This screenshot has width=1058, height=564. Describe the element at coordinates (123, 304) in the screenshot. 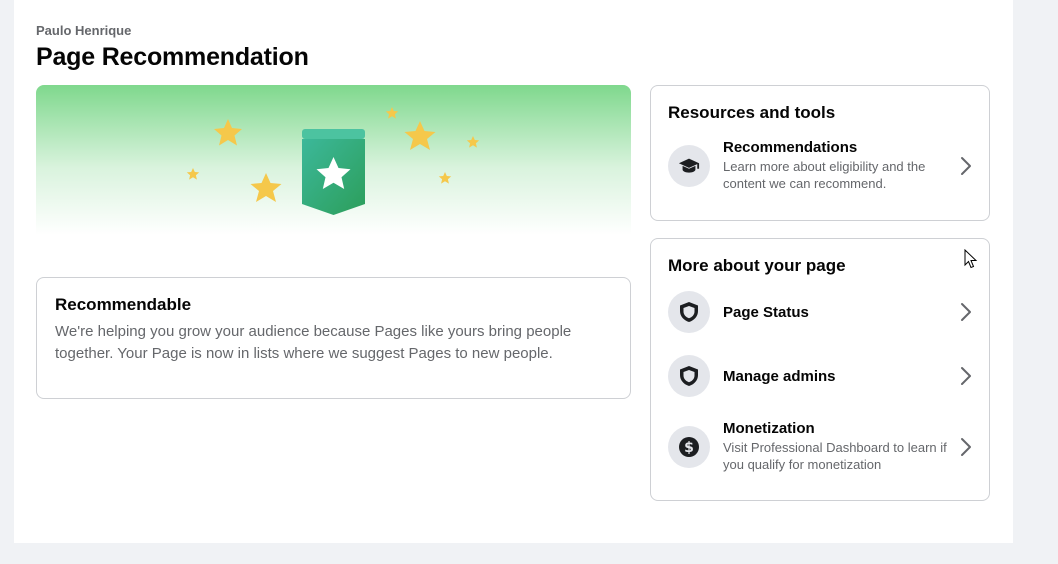

I see `recommendable-title: Recommendable` at that location.